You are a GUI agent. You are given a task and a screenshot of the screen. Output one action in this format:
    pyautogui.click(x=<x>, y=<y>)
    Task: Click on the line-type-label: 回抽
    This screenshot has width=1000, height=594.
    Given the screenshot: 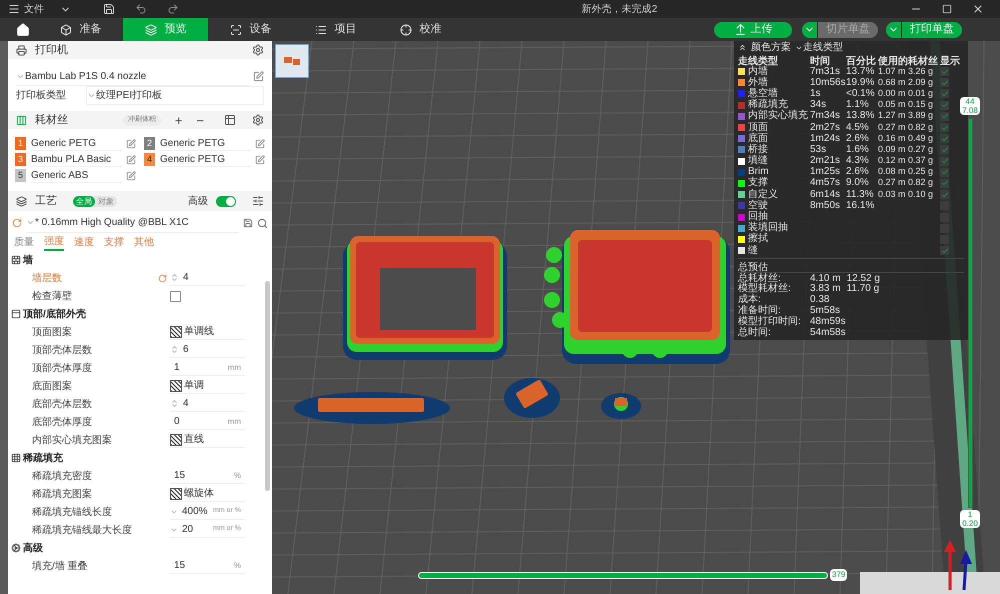 What is the action you would take?
    pyautogui.click(x=758, y=217)
    